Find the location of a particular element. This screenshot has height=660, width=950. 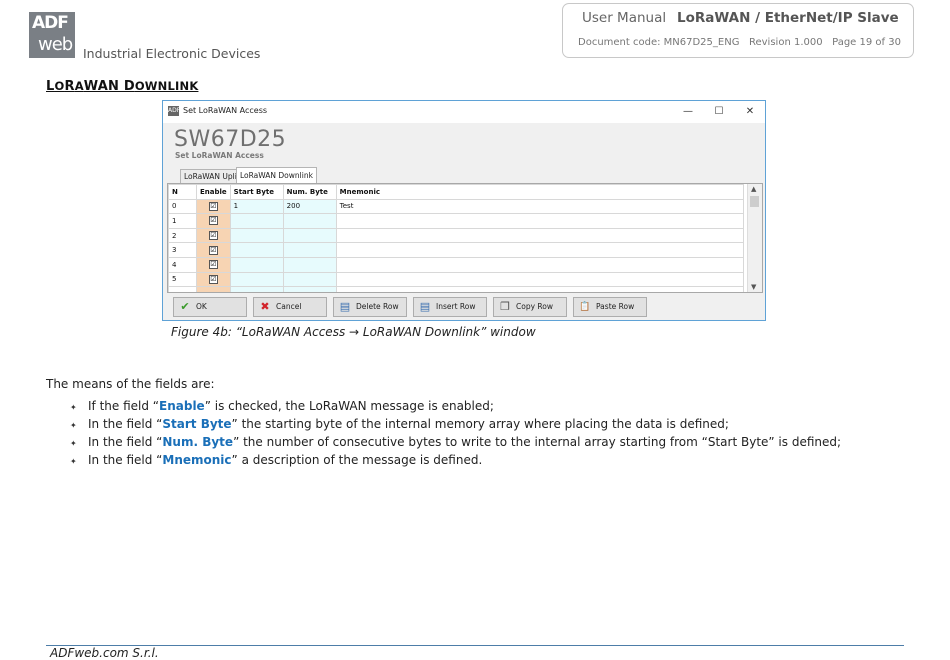

section-title-part: WAN D is located at coordinates (109, 86).